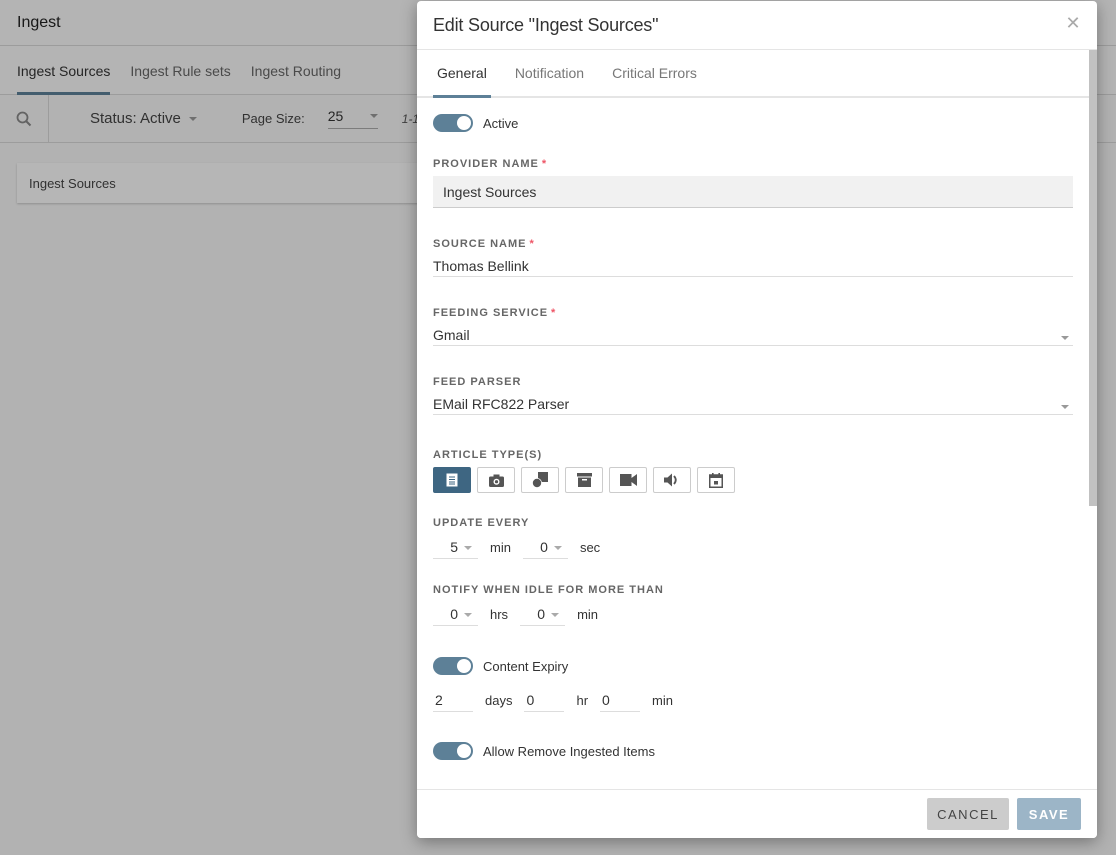 The height and width of the screenshot is (855, 1116). I want to click on article-types-field: Article Type(s), so click(753, 471).